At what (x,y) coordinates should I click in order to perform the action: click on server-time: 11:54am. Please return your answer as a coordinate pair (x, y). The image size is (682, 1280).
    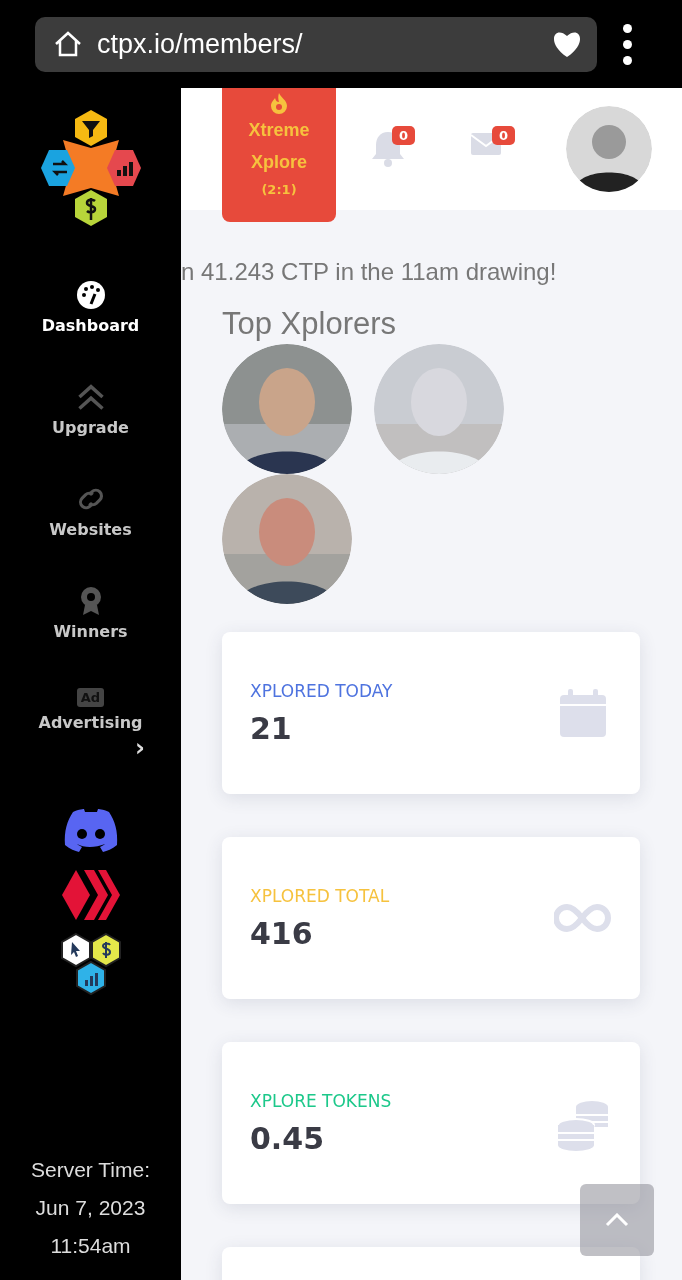
    Looking at the image, I should click on (90, 1246).